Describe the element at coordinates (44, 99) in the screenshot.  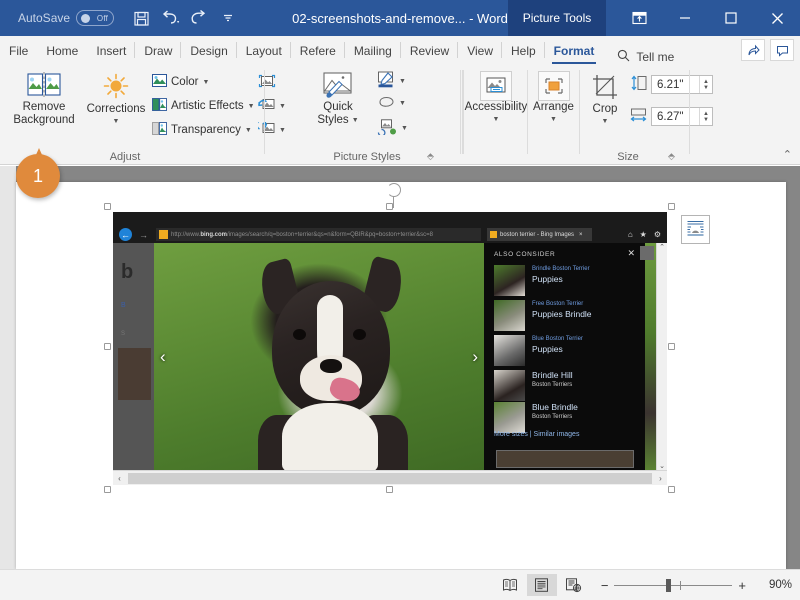
I see `remove-background-button: Remove Background` at that location.